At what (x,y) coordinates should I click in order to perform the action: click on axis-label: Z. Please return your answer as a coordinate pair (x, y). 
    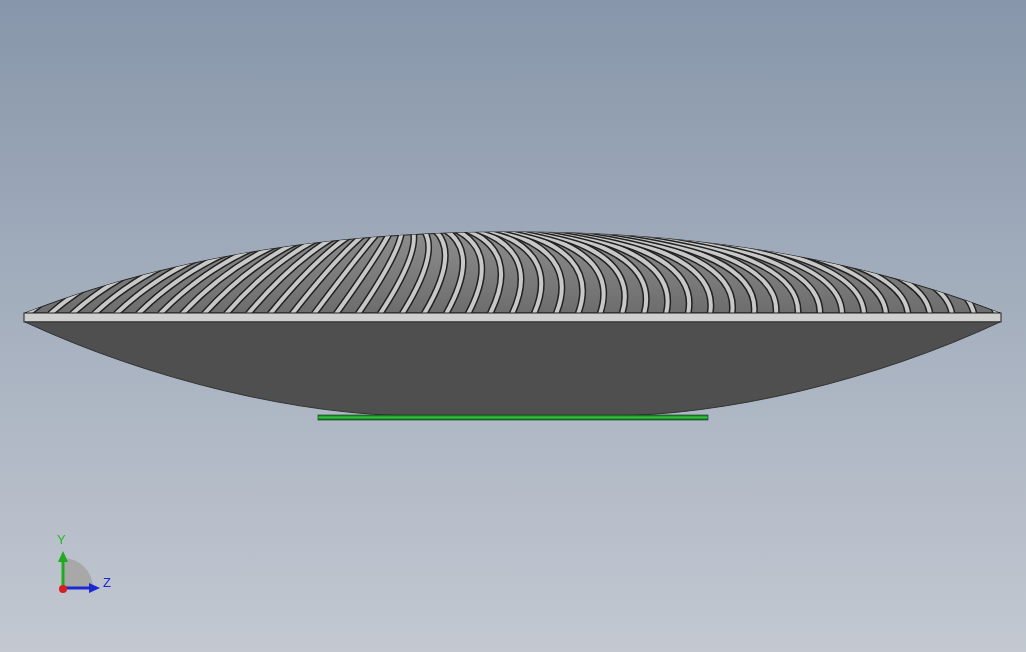
    Looking at the image, I should click on (107, 582).